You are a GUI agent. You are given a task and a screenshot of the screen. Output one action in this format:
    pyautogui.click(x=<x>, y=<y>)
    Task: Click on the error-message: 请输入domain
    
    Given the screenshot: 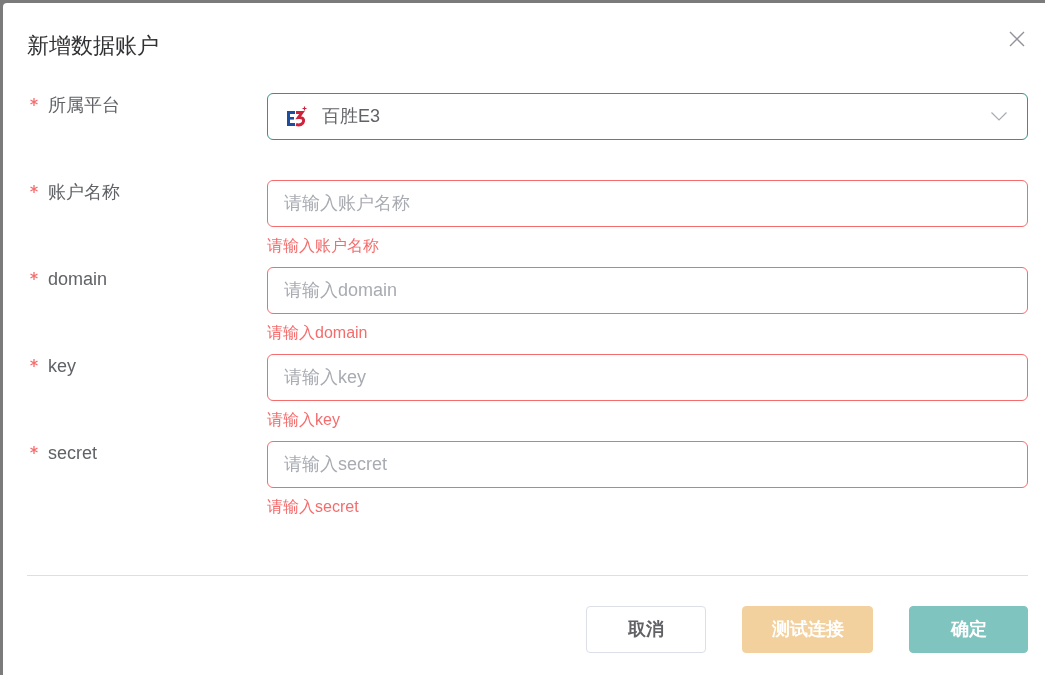 What is the action you would take?
    pyautogui.click(x=318, y=333)
    